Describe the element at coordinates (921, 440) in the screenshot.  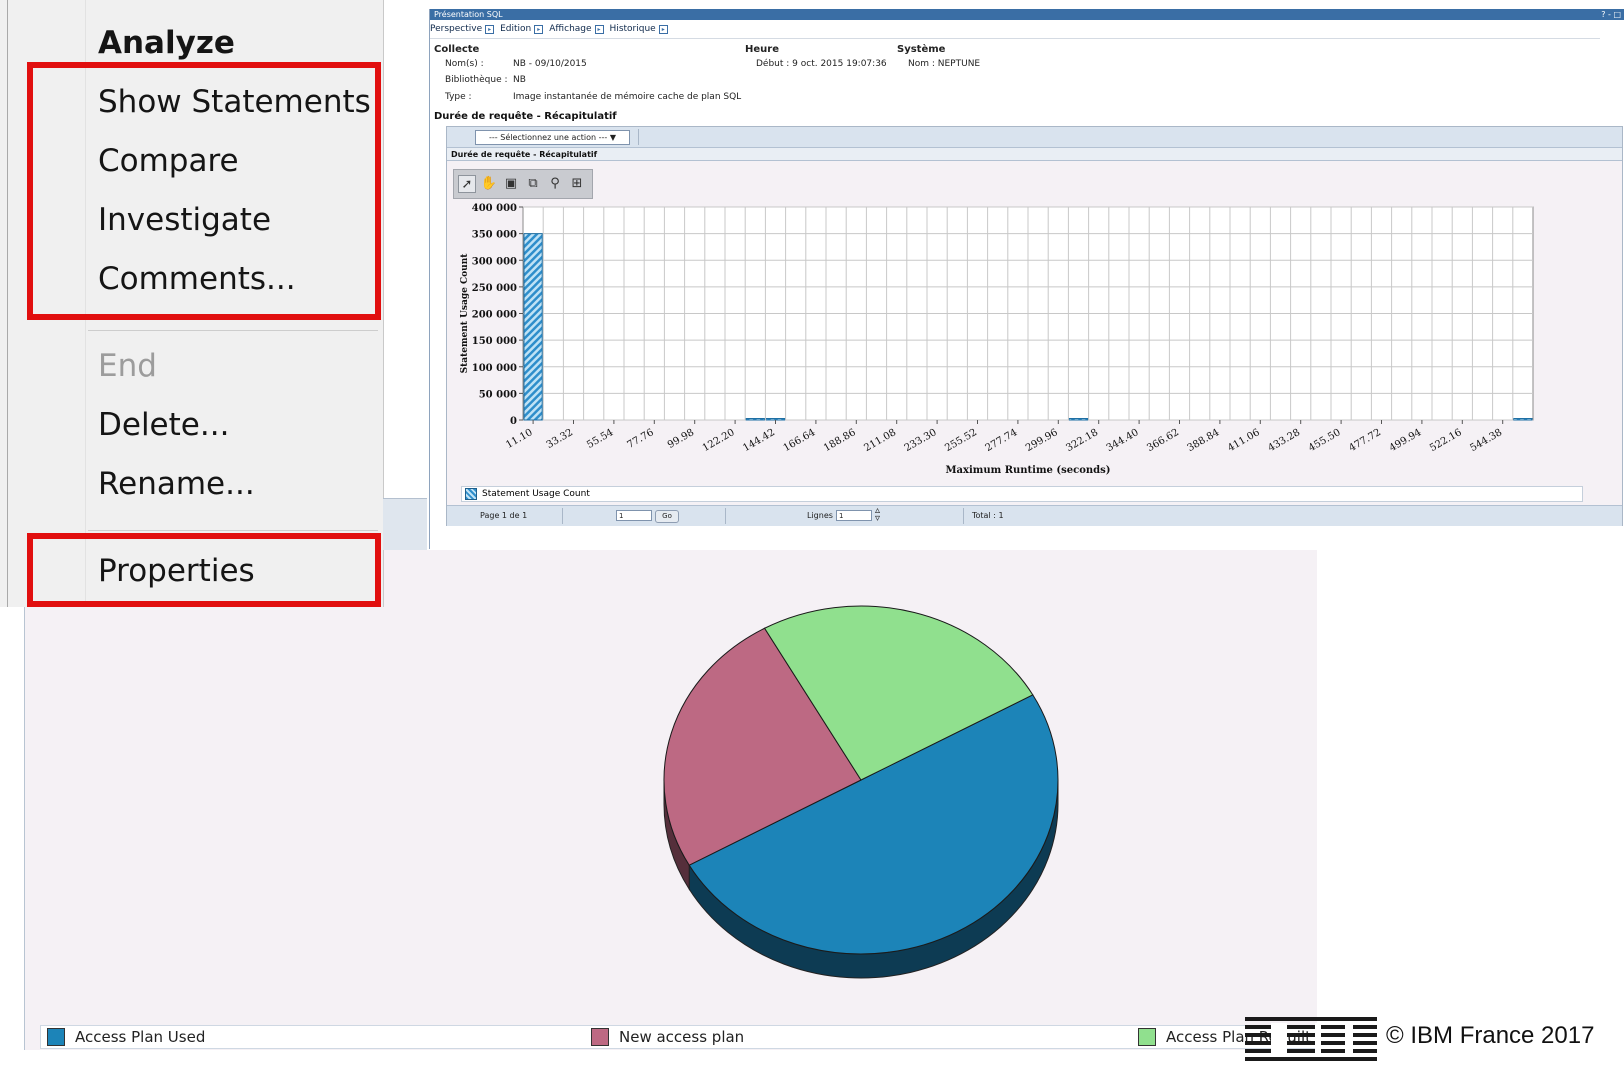
I see `x-tick-label: 233.30` at that location.